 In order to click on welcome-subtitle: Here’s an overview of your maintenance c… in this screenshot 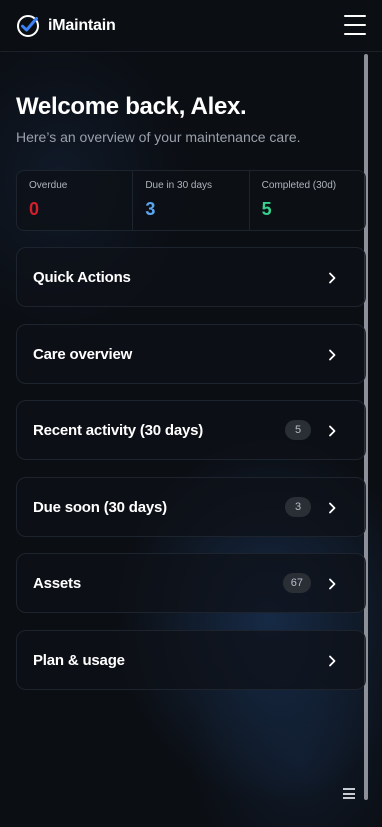, I will do `click(158, 137)`.